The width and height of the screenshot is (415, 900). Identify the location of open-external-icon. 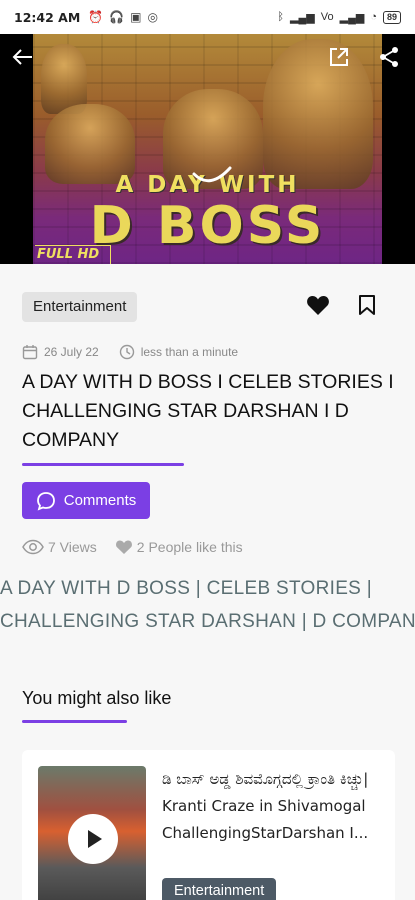
(340, 58).